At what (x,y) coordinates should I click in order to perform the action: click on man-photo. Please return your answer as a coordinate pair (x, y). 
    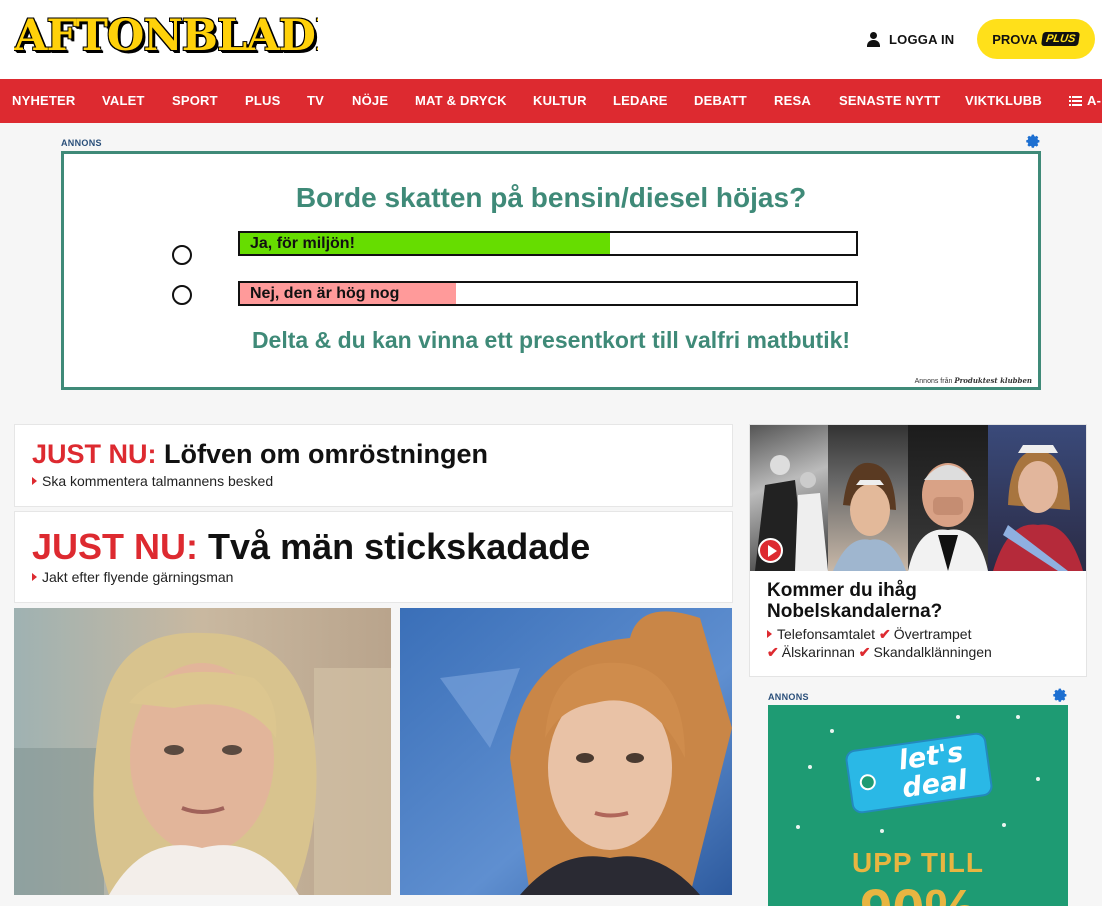
    Looking at the image, I should click on (948, 498).